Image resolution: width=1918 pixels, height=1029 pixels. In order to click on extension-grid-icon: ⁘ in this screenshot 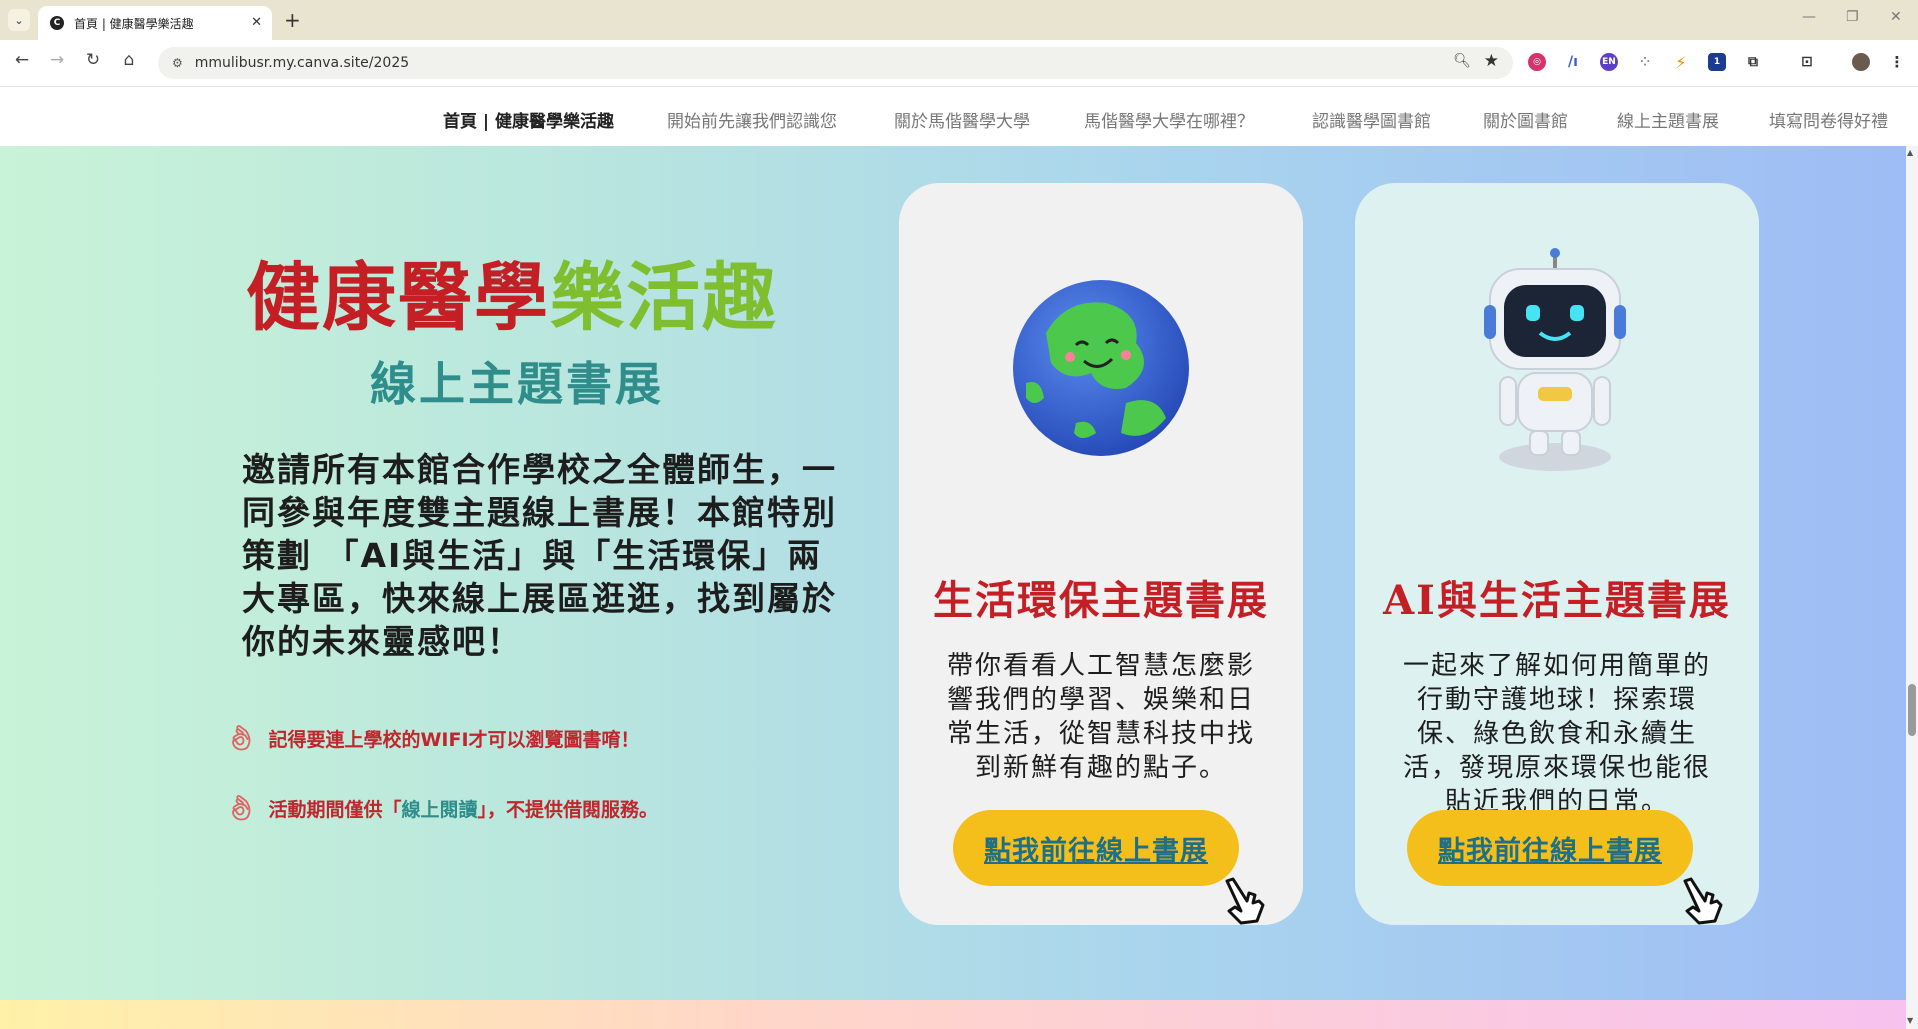, I will do `click(1645, 62)`.